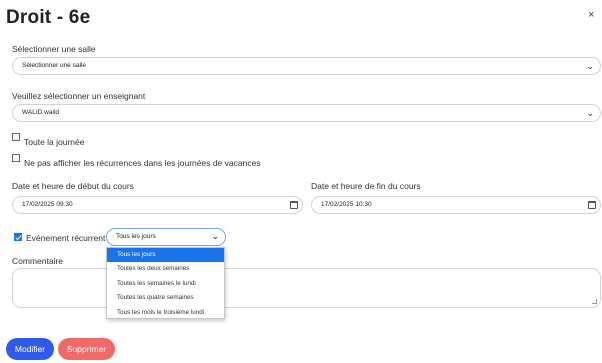  Describe the element at coordinates (366, 186) in the screenshot. I see `end-label: Date et heure de fin du cours` at that location.